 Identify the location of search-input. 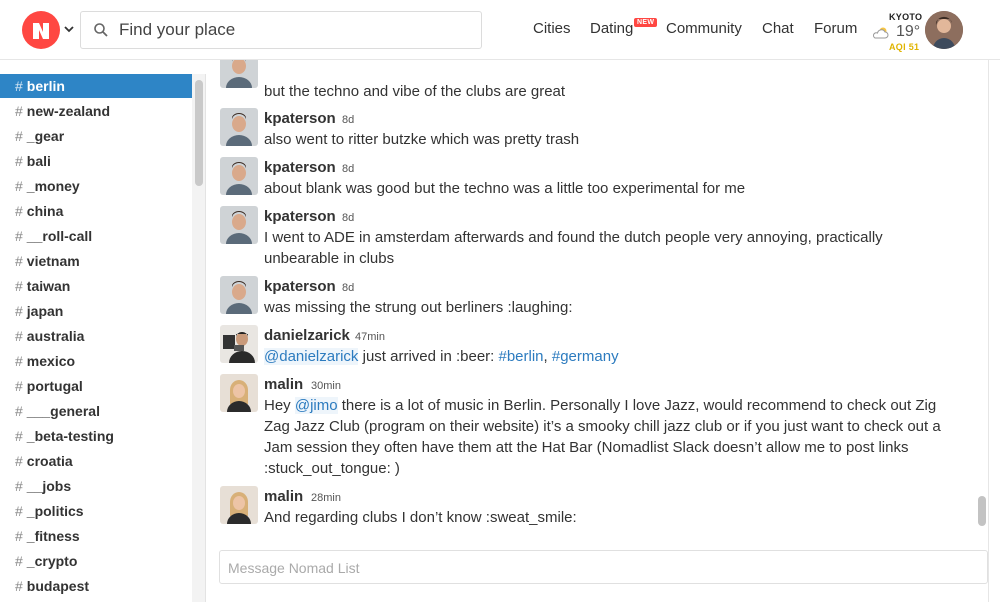
(294, 30).